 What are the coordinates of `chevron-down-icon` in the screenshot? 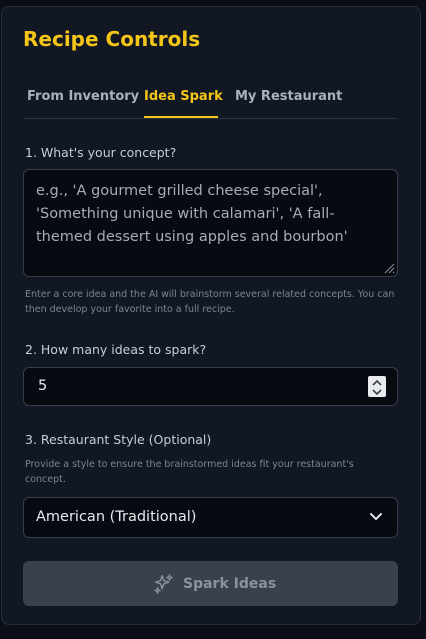 It's located at (376, 516).